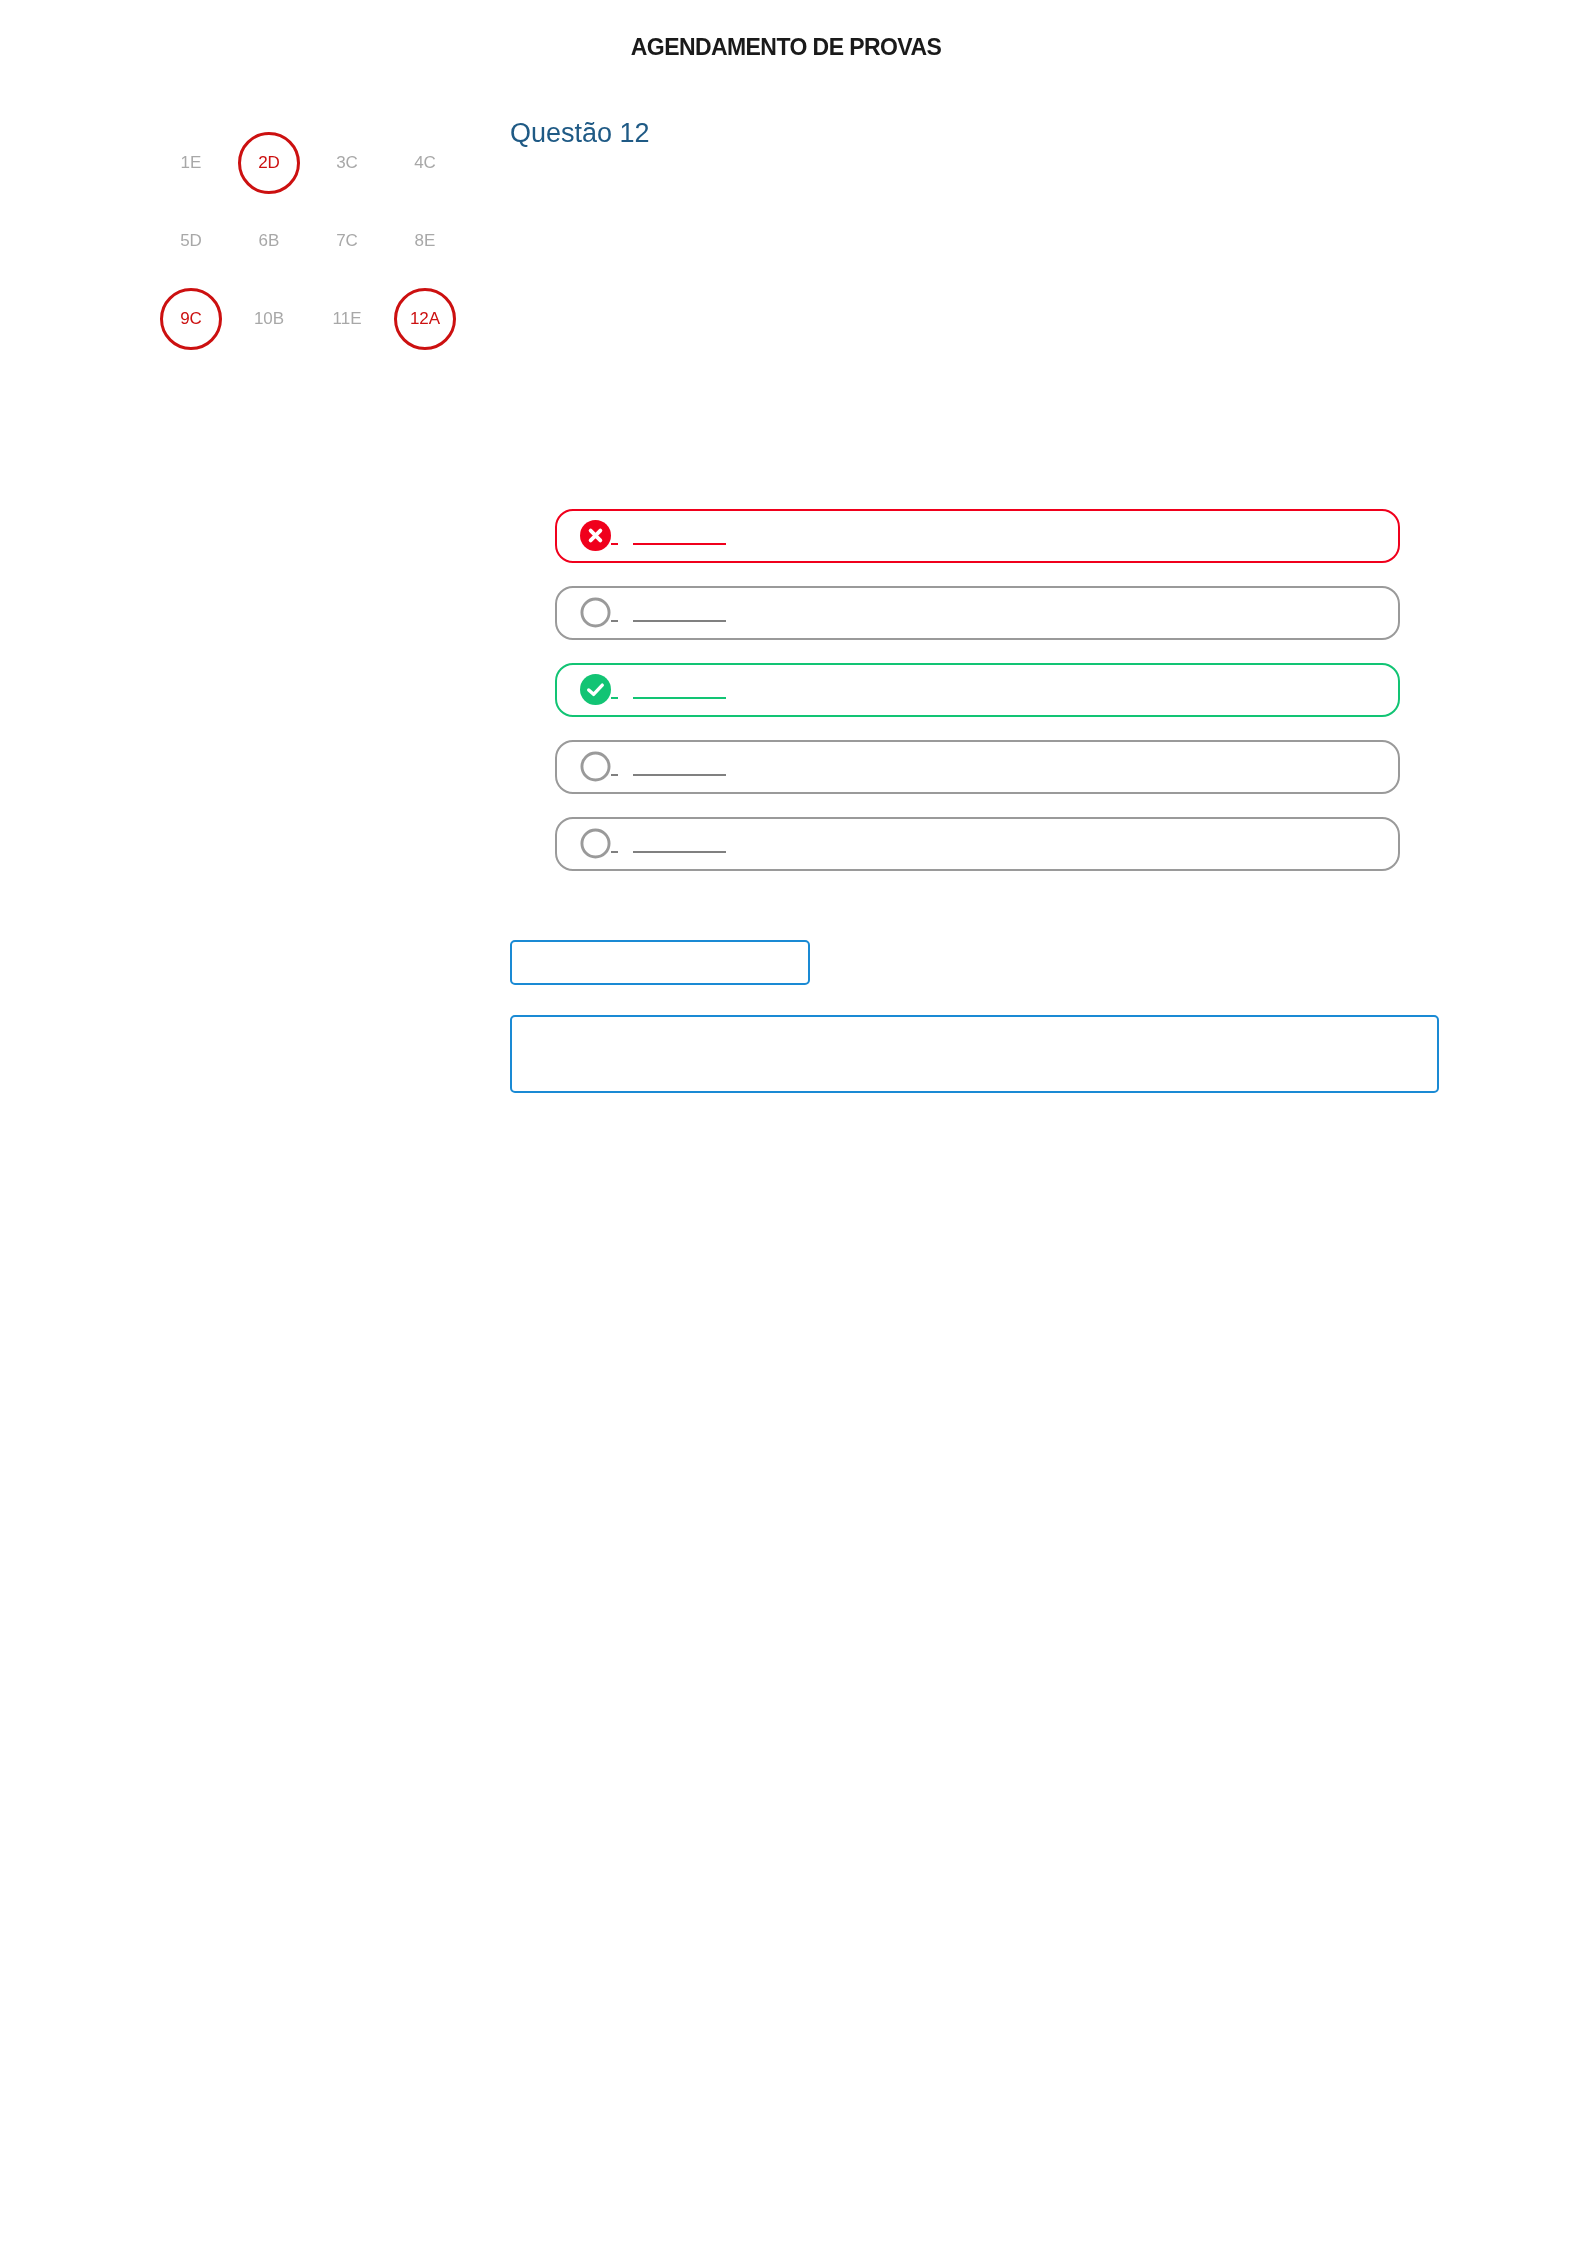 The height and width of the screenshot is (2267, 1572). I want to click on question-link: 8E, so click(425, 240).